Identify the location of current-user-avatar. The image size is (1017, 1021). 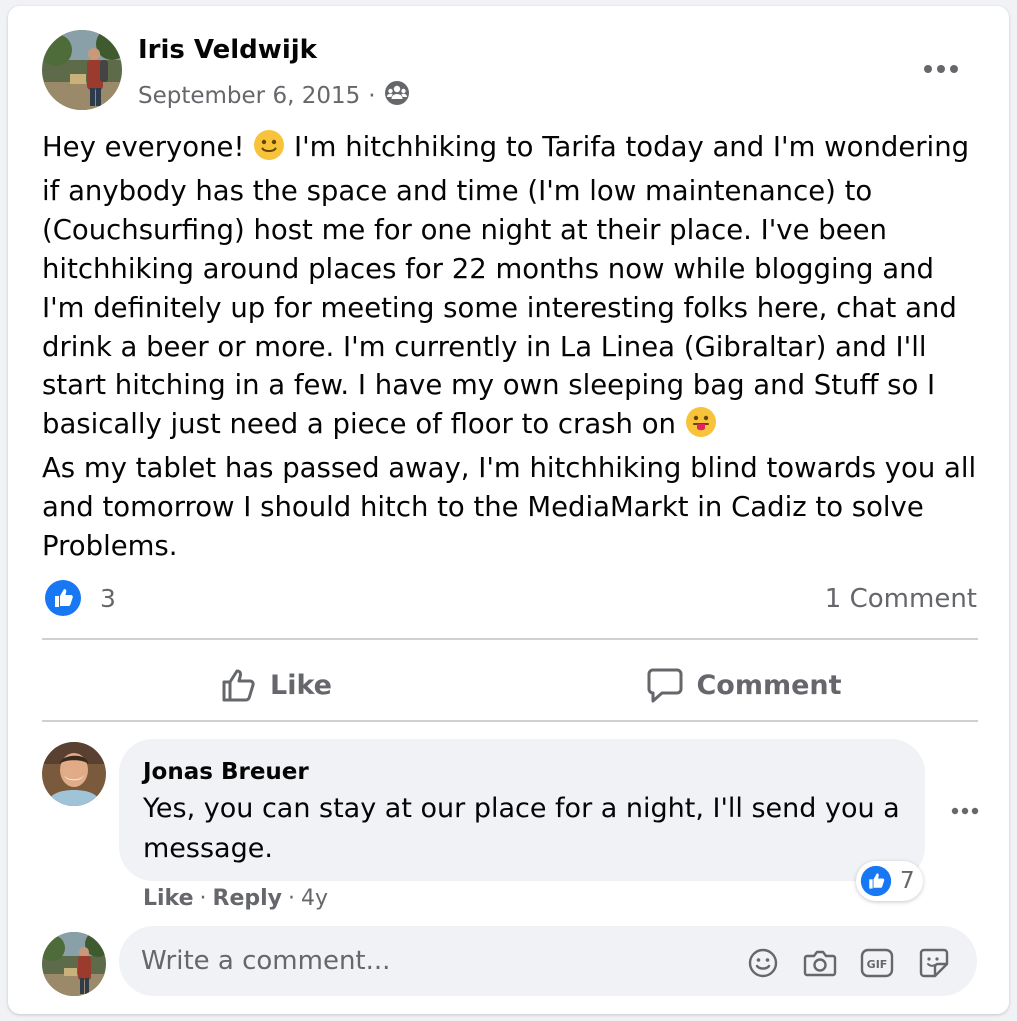
(74, 964).